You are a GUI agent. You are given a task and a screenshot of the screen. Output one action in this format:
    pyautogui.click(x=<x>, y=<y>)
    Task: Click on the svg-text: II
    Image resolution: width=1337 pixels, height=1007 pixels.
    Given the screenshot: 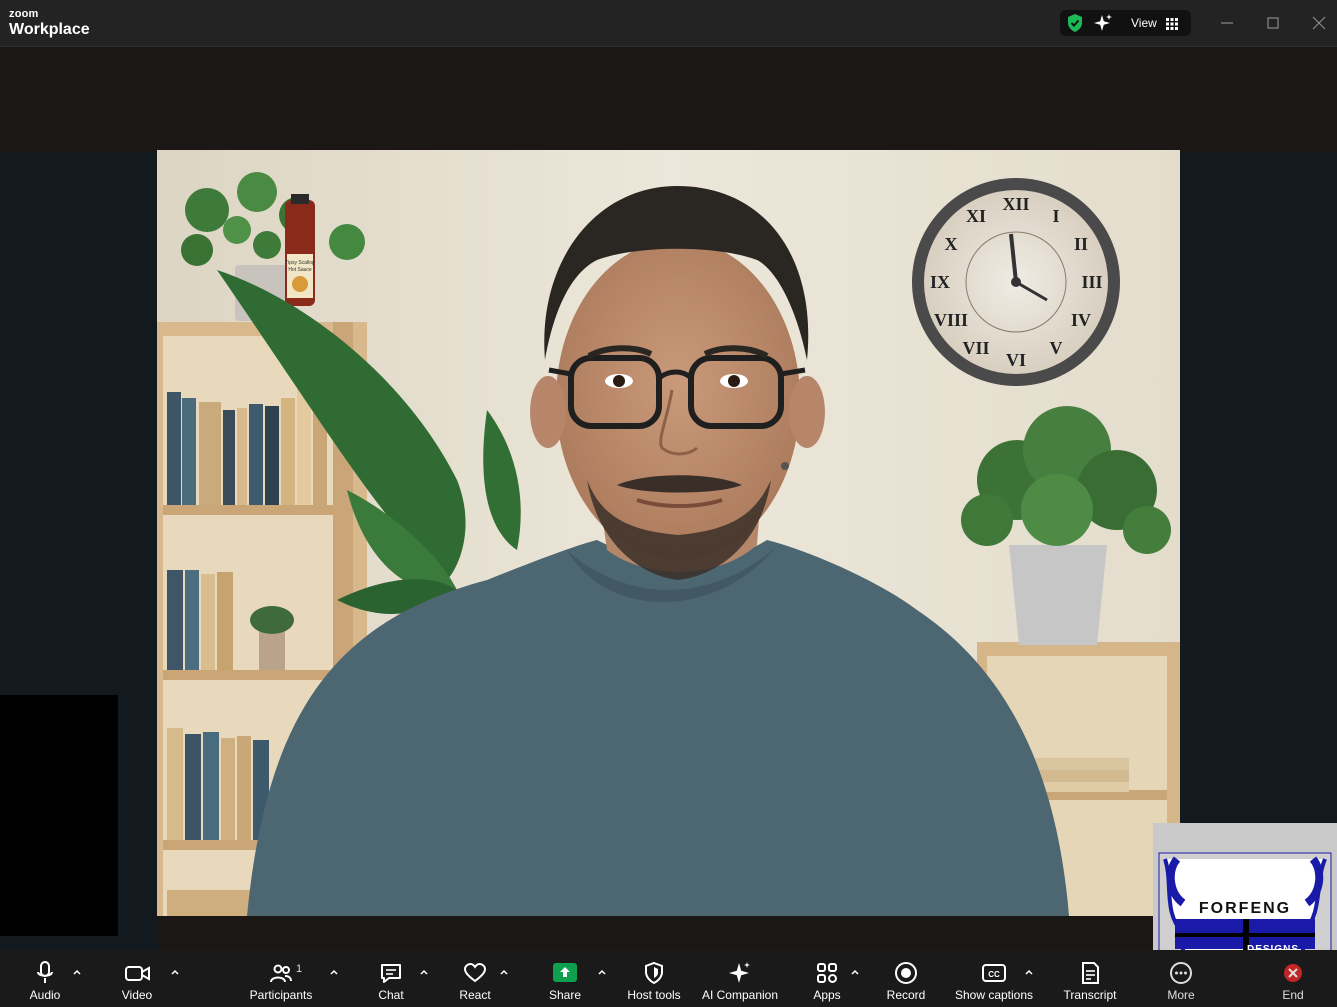 What is the action you would take?
    pyautogui.click(x=1081, y=244)
    